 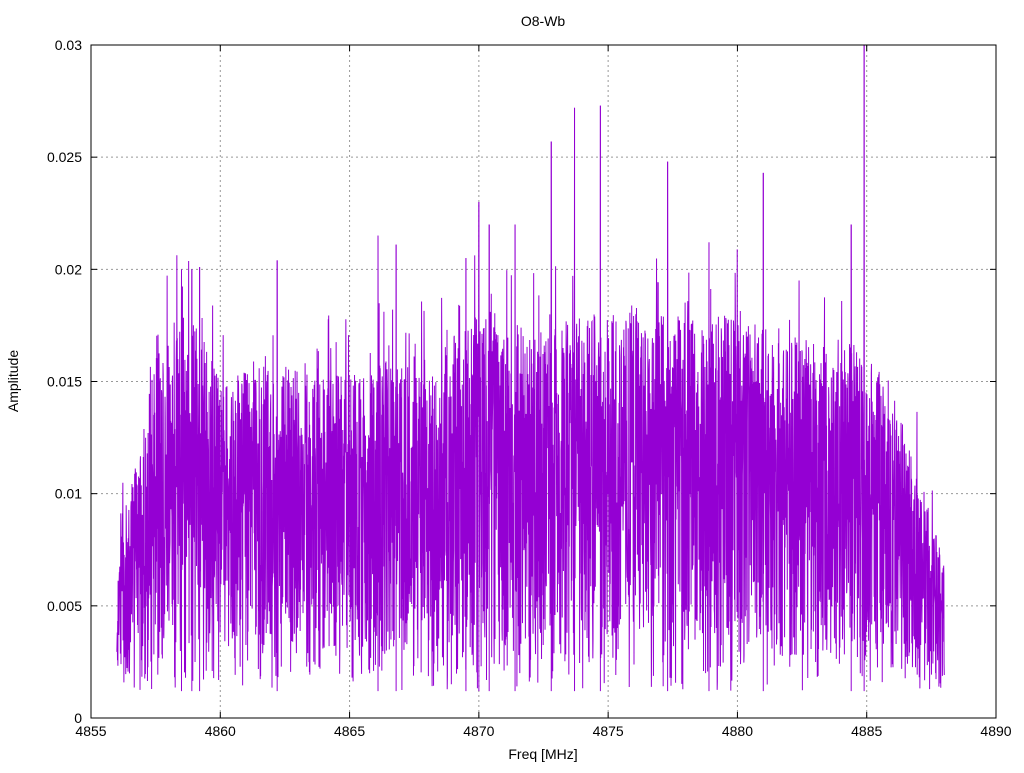 What do you see at coordinates (995, 731) in the screenshot?
I see `x-tick-label: 4890` at bounding box center [995, 731].